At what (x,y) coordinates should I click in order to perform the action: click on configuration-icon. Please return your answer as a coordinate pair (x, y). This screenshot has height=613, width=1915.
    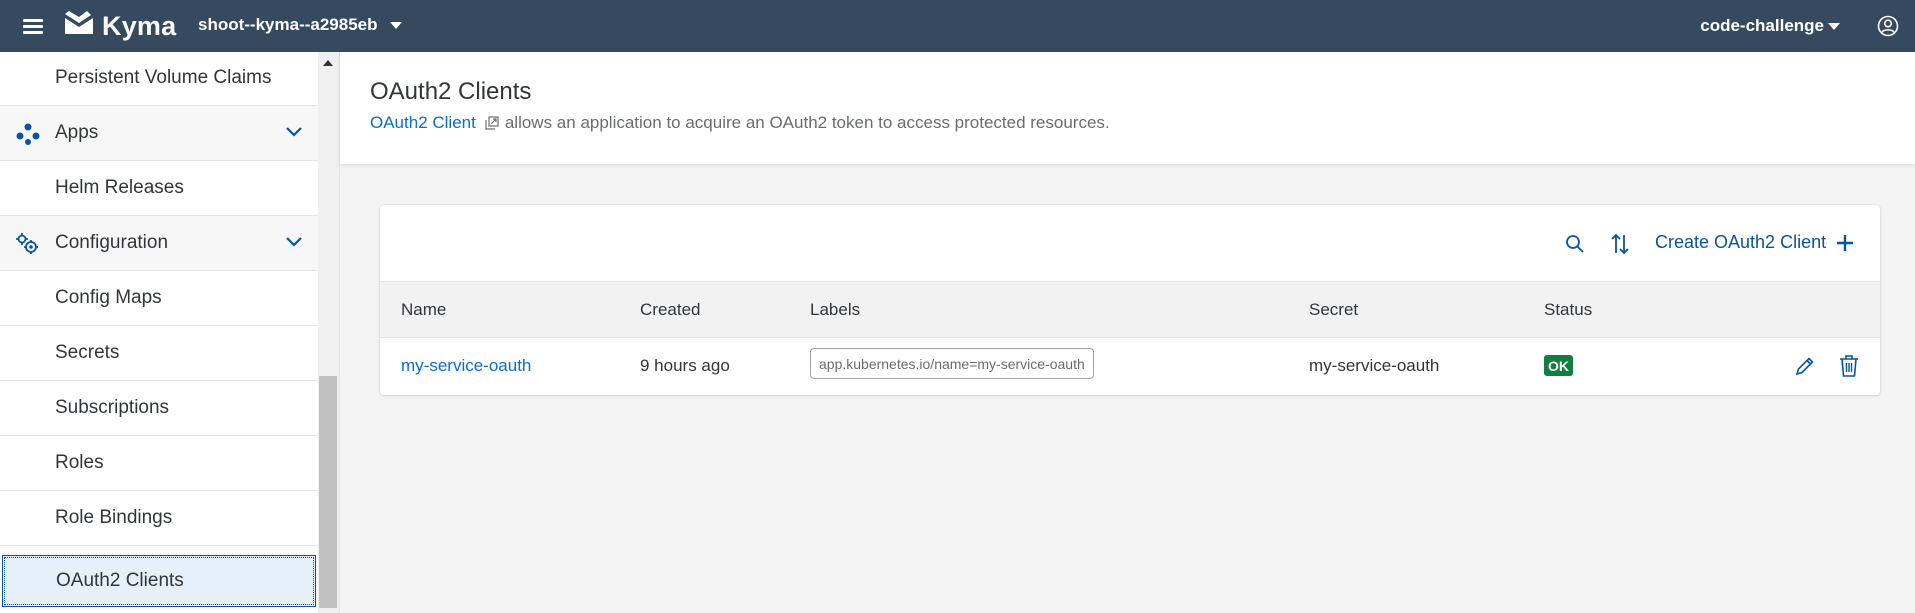
    Looking at the image, I should click on (27, 243).